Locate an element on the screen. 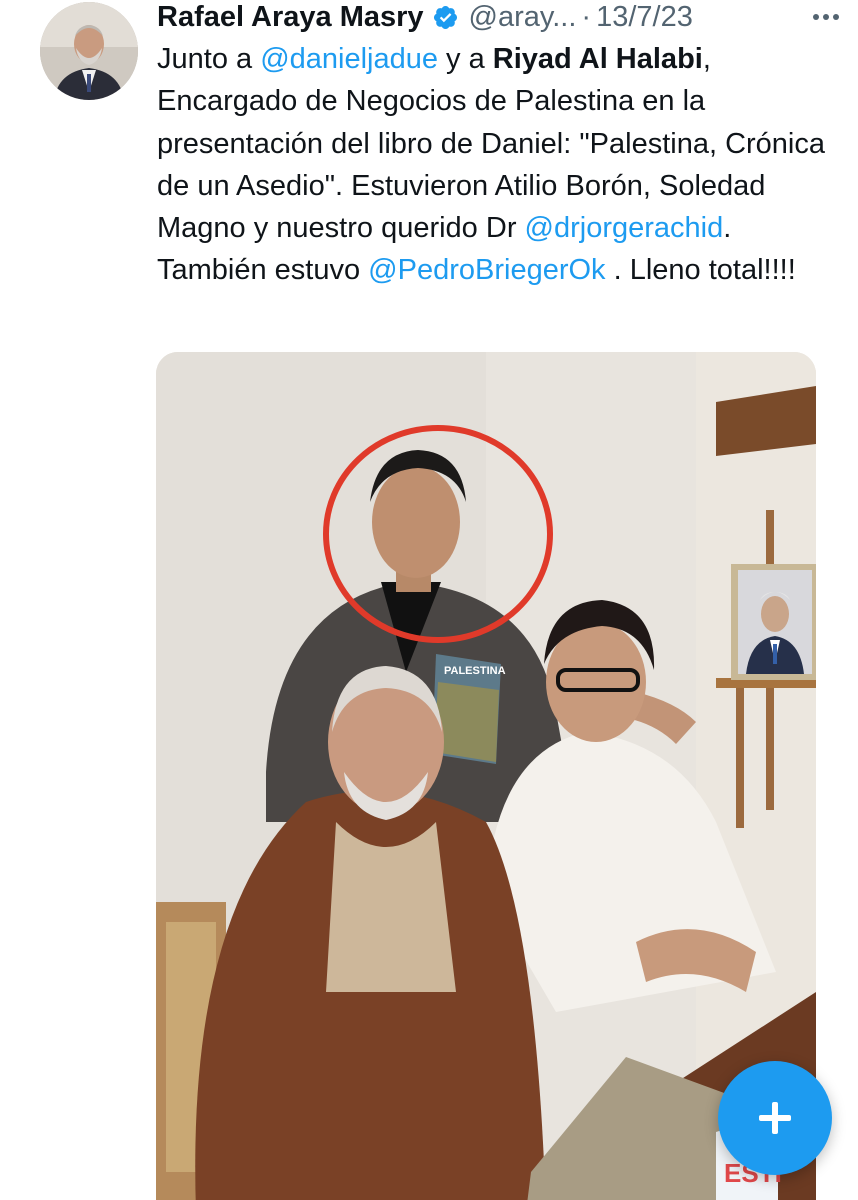 This screenshot has width=858, height=1200. text-segment: Junto a is located at coordinates (209, 59).